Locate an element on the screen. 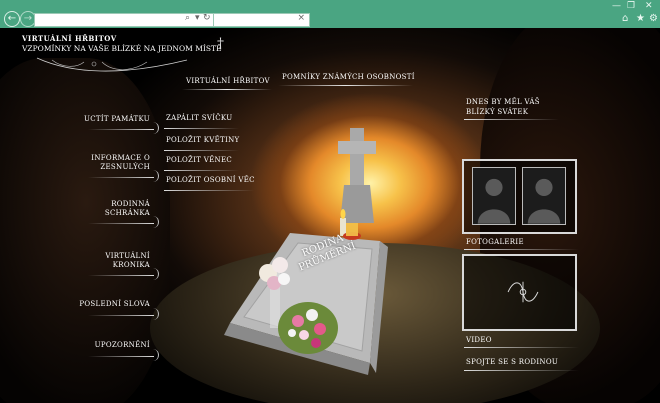 The height and width of the screenshot is (403, 660). nav-virtual-cemetery-label: VIRTUÁLNÍ HŘBITOV is located at coordinates (228, 81).